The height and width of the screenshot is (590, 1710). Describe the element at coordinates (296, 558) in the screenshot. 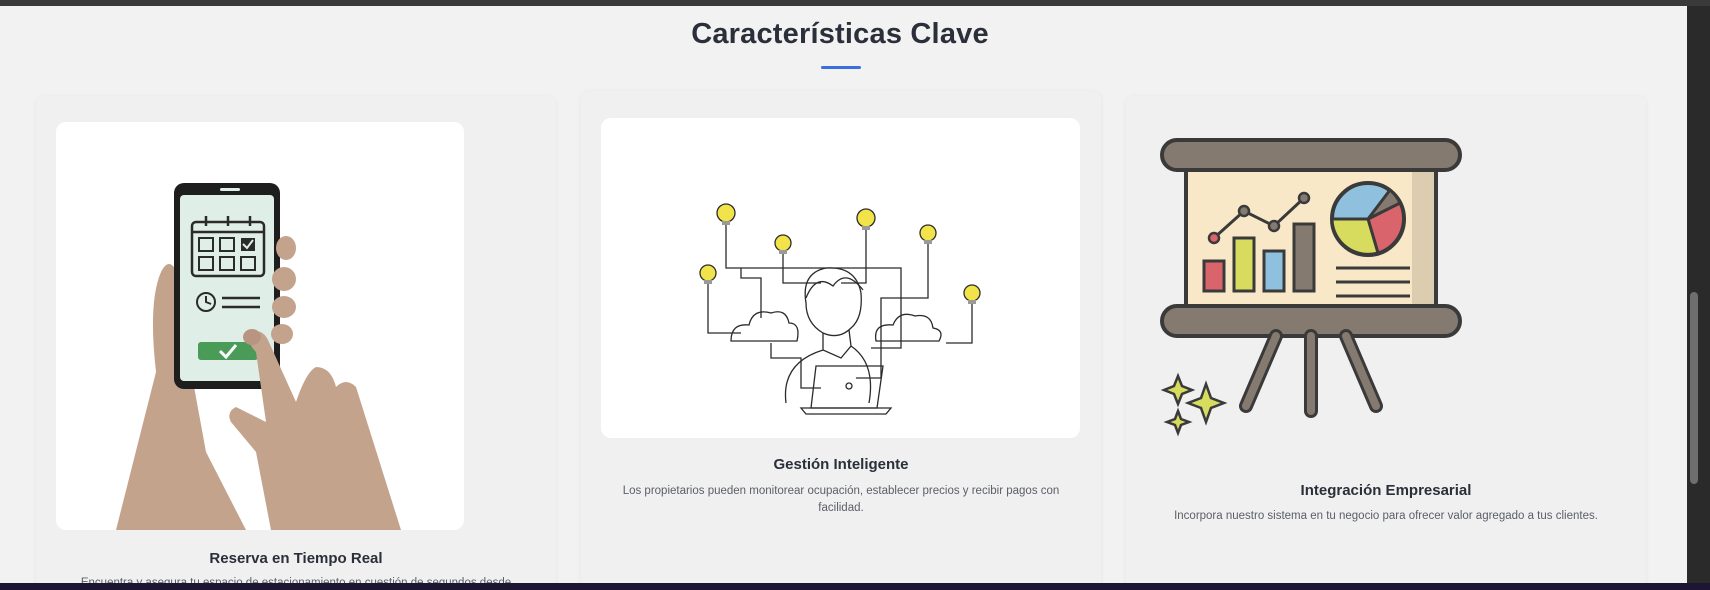

I see `card-title: Reserva en Tiempo Real` at that location.